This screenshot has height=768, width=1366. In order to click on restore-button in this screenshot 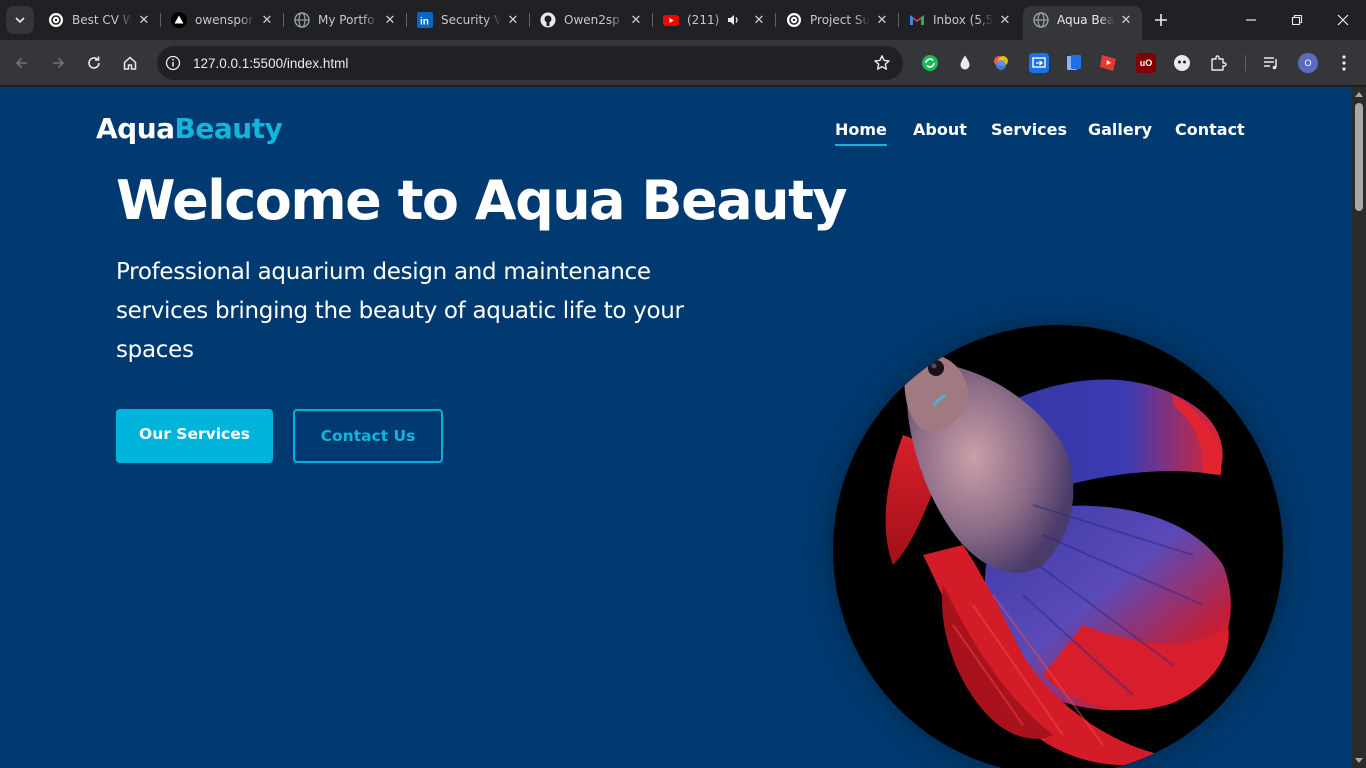, I will do `click(1297, 20)`.